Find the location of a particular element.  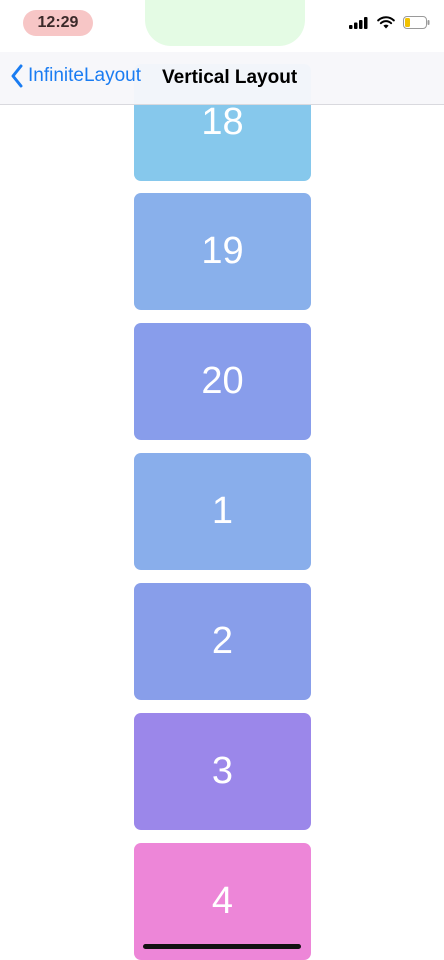

page-title: Vertical Layout is located at coordinates (230, 77).